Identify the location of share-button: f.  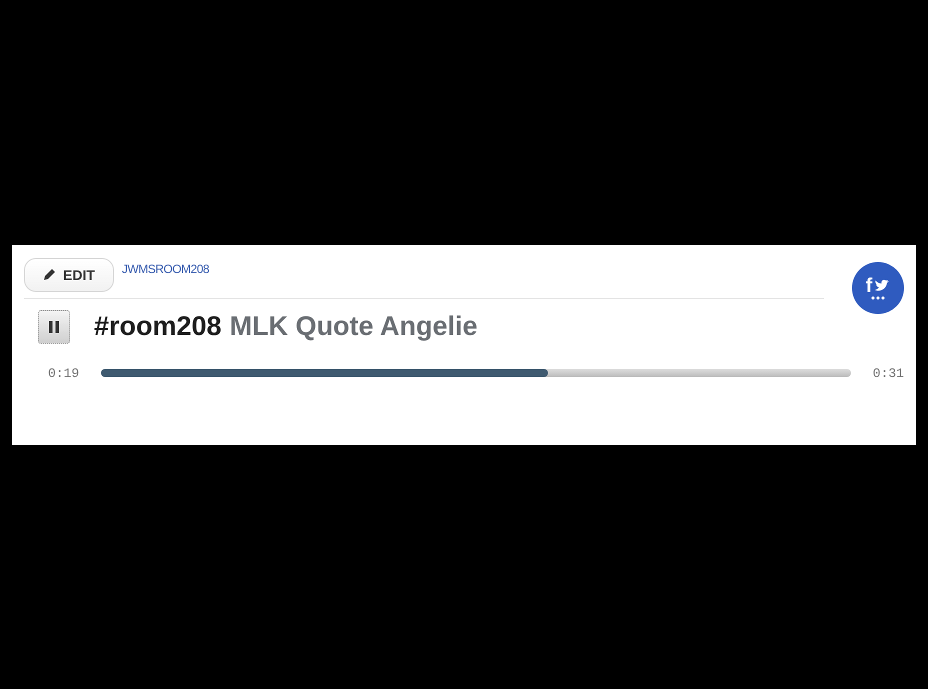
(878, 288).